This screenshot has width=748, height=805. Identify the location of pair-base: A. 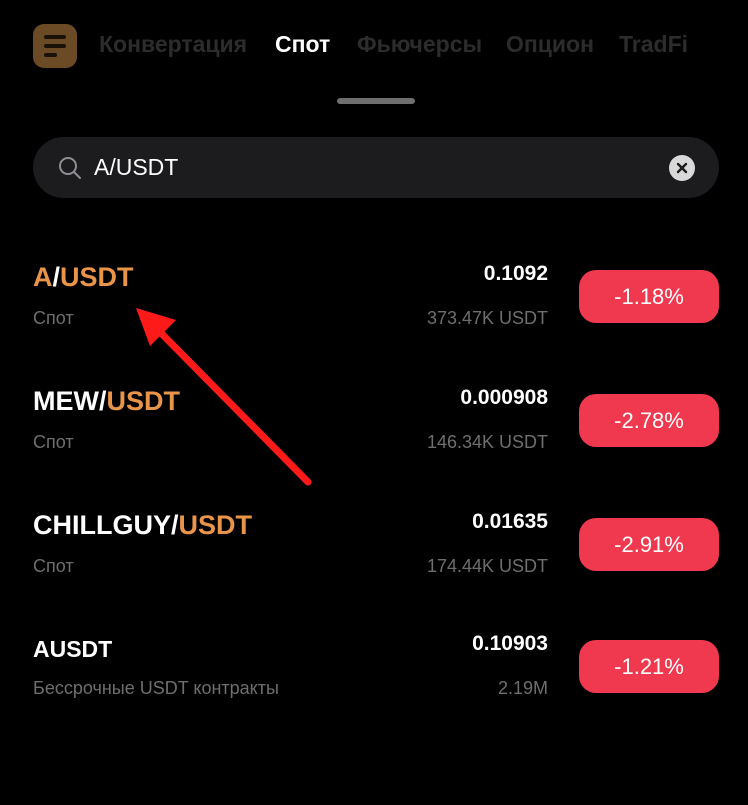
(43, 277).